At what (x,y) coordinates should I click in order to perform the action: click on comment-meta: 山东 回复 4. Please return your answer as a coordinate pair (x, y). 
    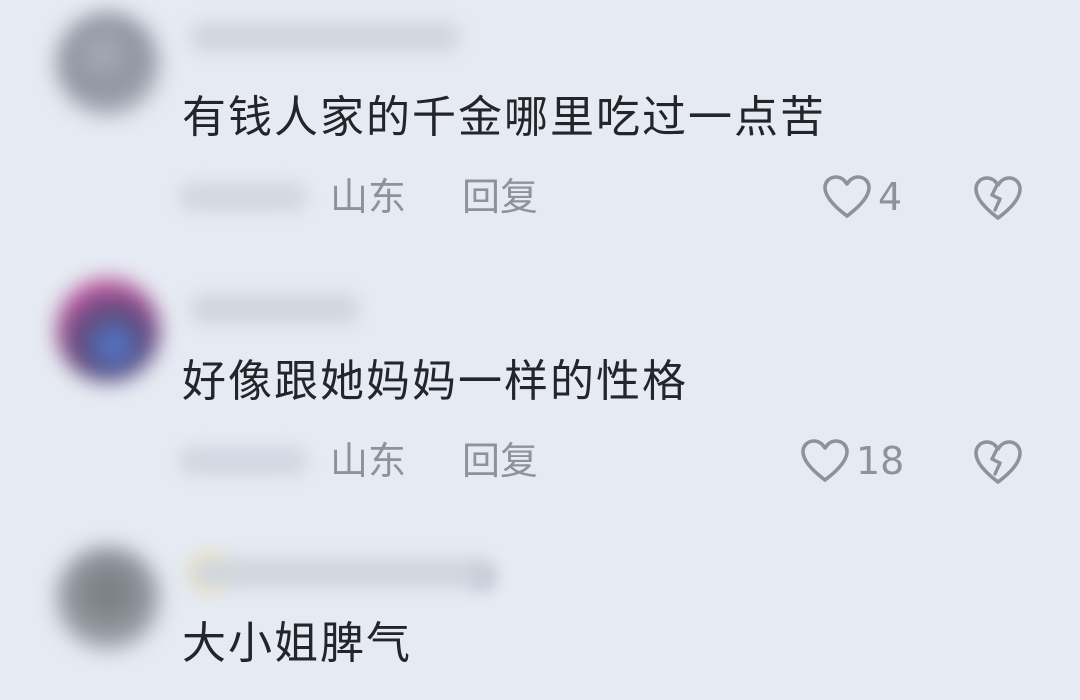
    Looking at the image, I should click on (540, 196).